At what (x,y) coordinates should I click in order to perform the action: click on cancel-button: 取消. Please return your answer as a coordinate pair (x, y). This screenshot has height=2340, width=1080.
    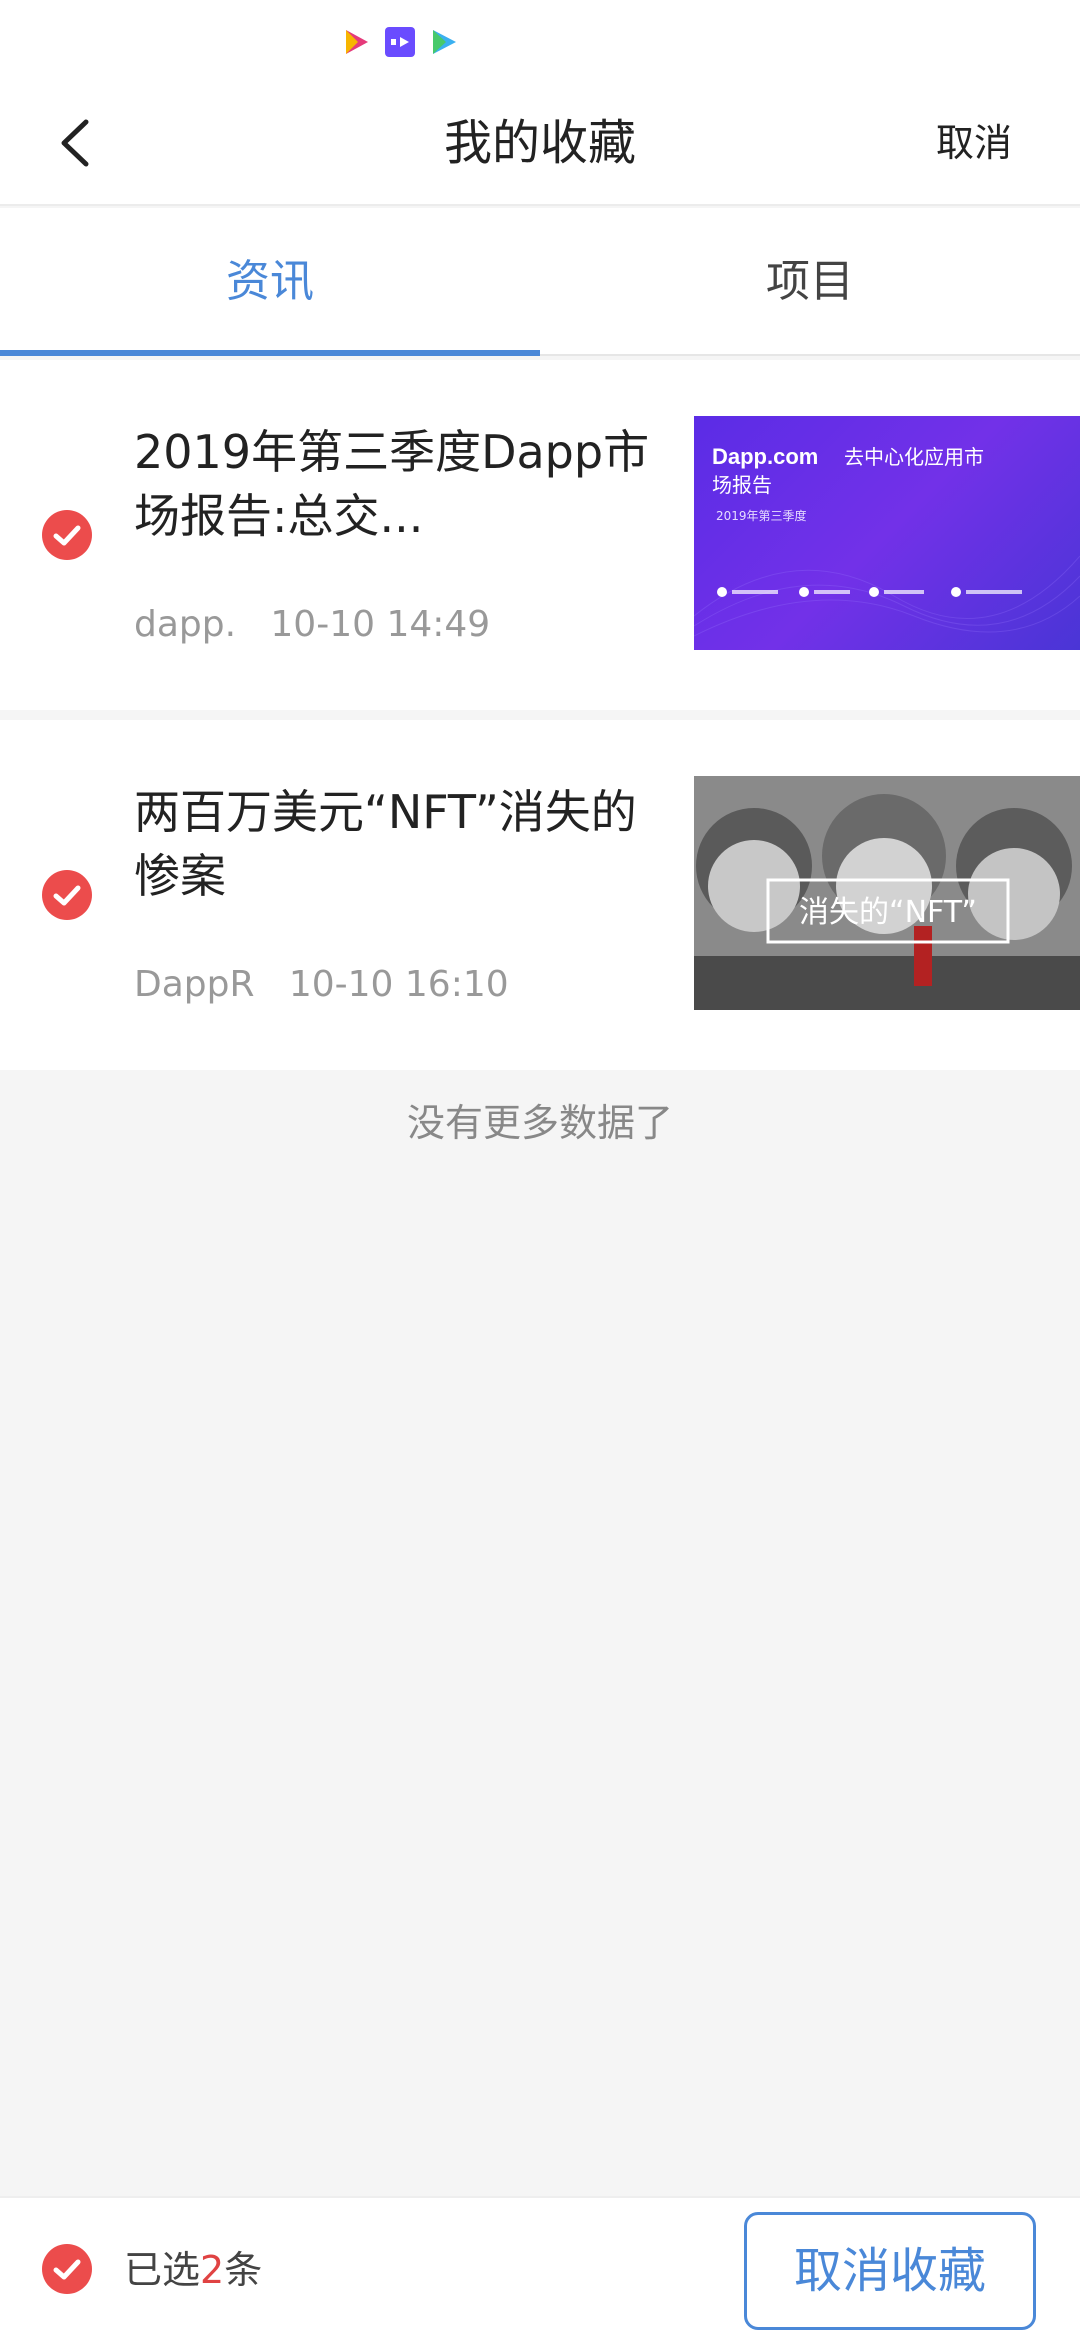
    Looking at the image, I should click on (974, 143).